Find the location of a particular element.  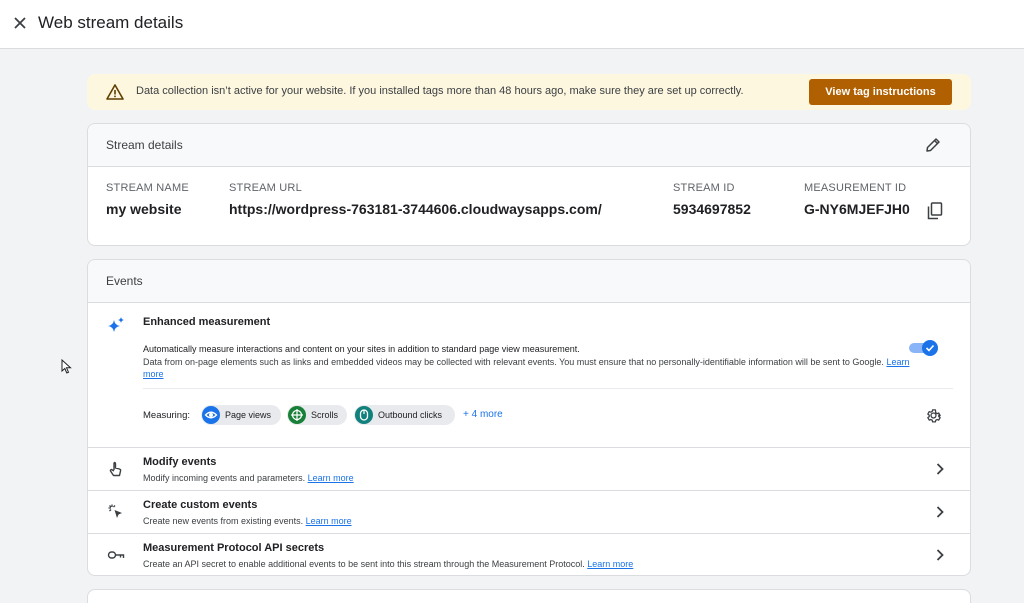

scroll-icon is located at coordinates (297, 415).